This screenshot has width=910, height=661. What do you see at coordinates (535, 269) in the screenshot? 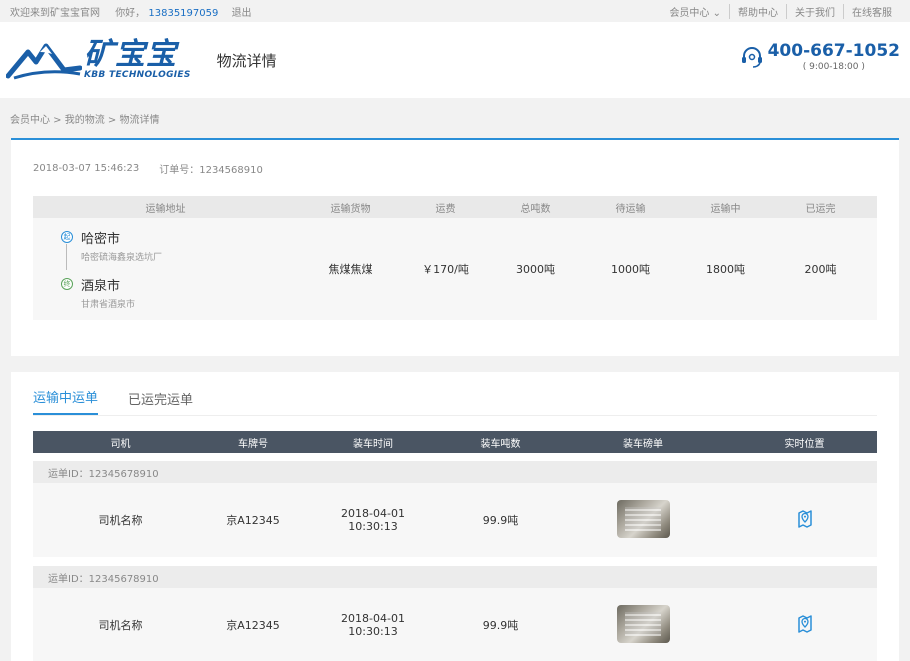
I see `total-value: 3000吨` at bounding box center [535, 269].